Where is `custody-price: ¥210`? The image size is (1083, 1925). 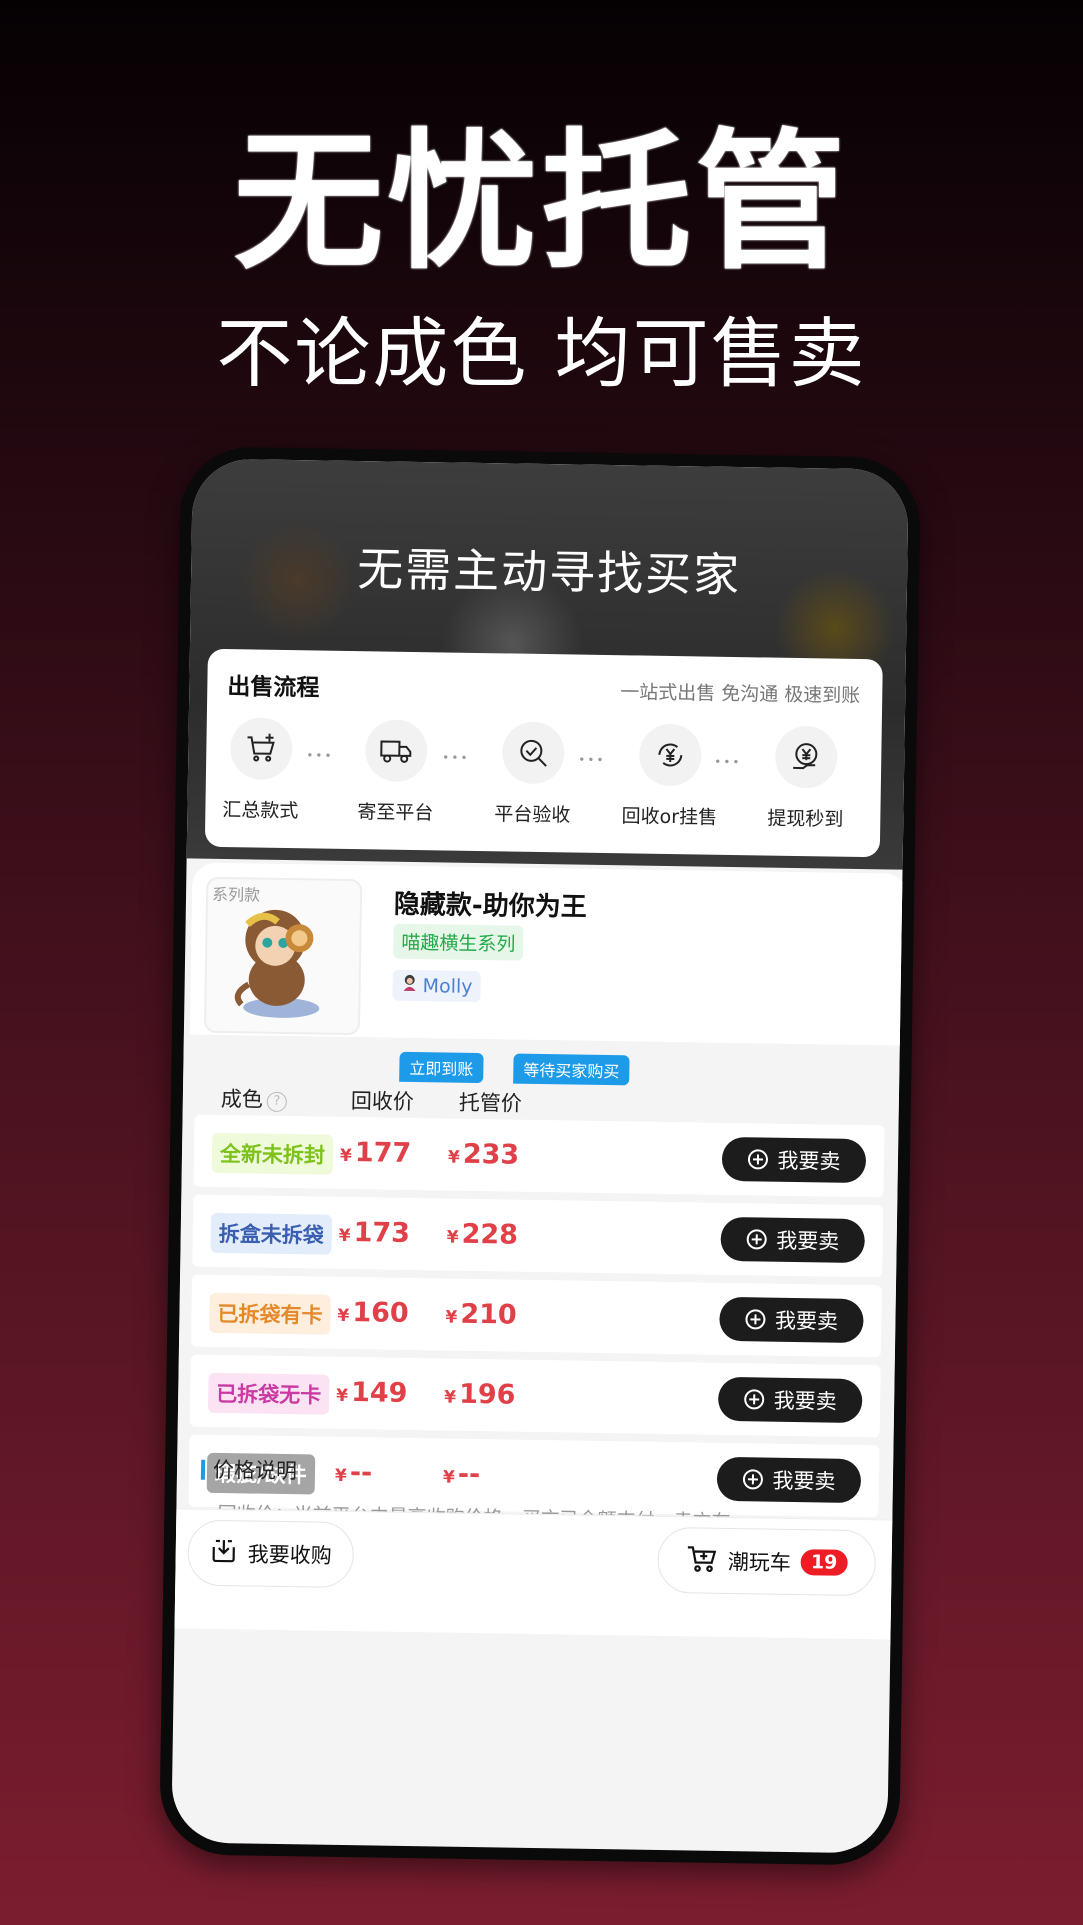
custody-price: ¥210 is located at coordinates (481, 1315).